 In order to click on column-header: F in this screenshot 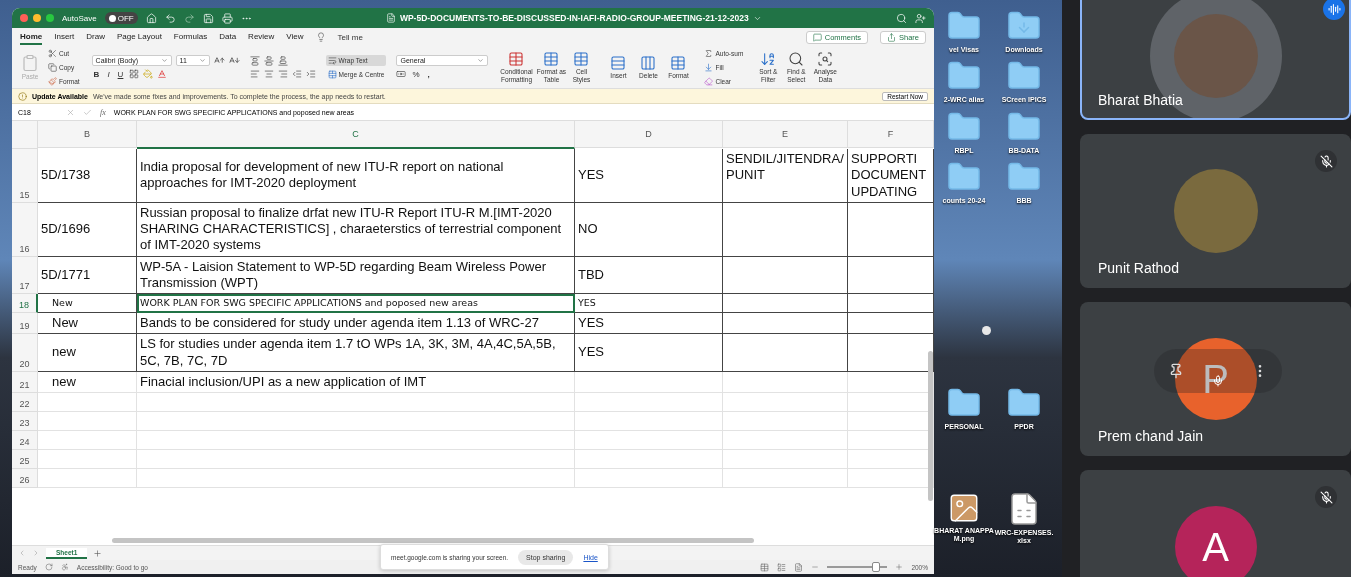, I will do `click(891, 134)`.